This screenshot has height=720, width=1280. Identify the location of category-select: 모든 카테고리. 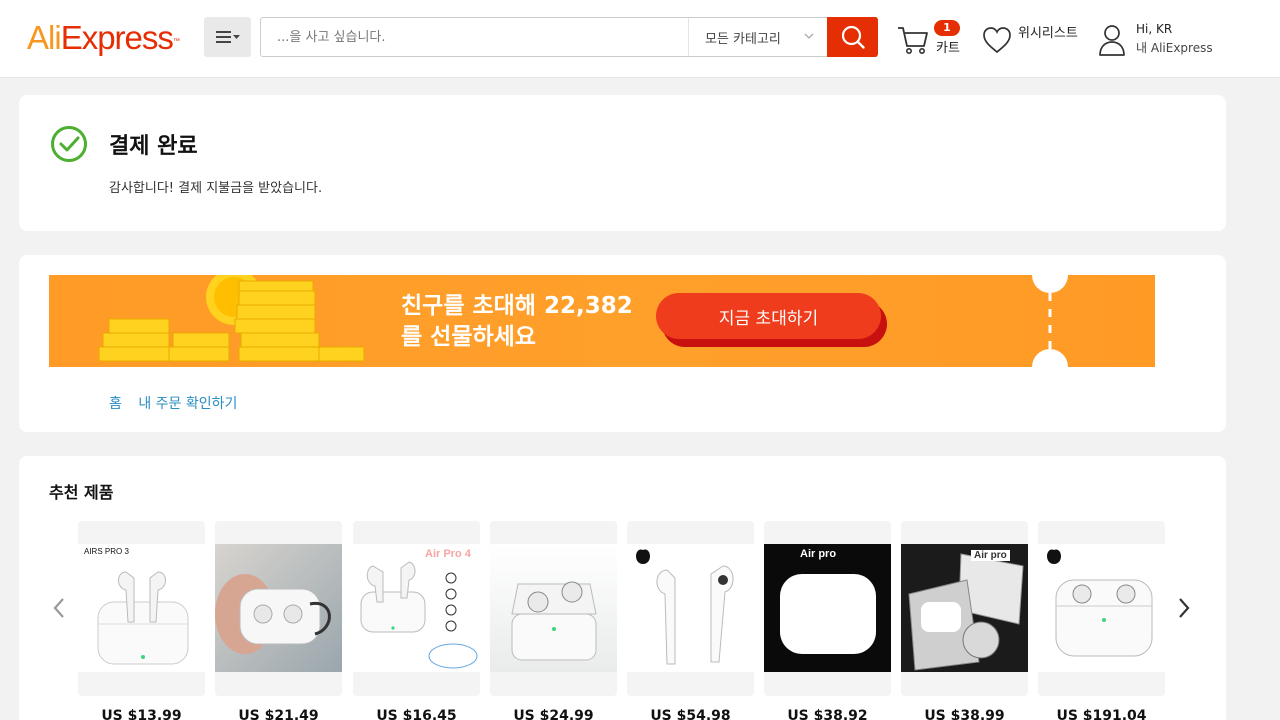
(758, 37).